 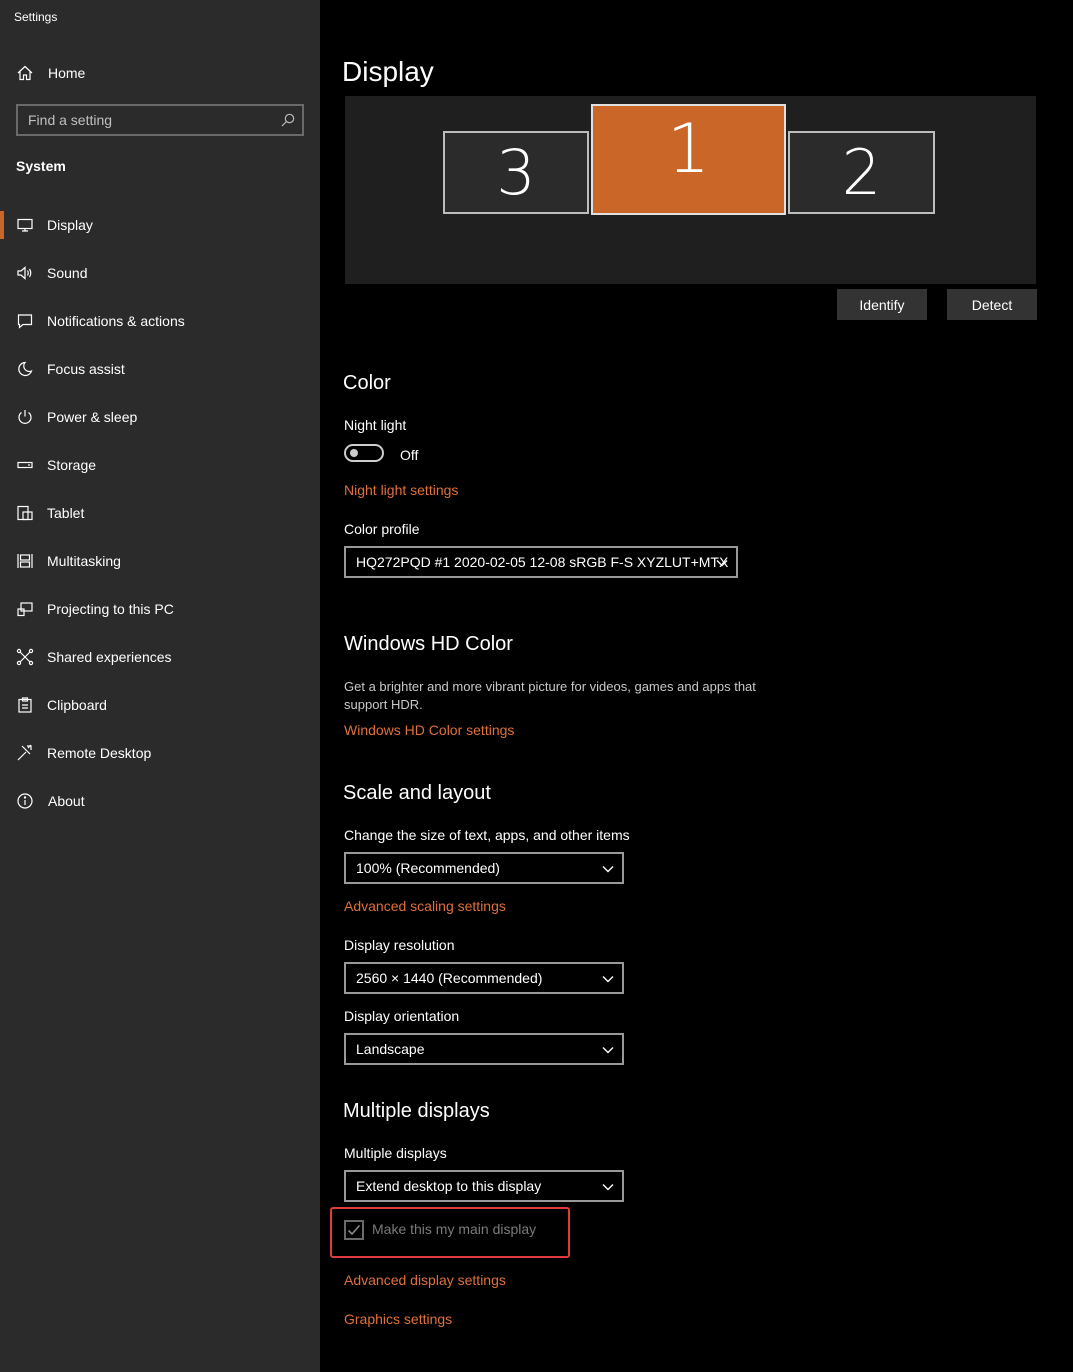 What do you see at coordinates (288, 120) in the screenshot?
I see `search-icon` at bounding box center [288, 120].